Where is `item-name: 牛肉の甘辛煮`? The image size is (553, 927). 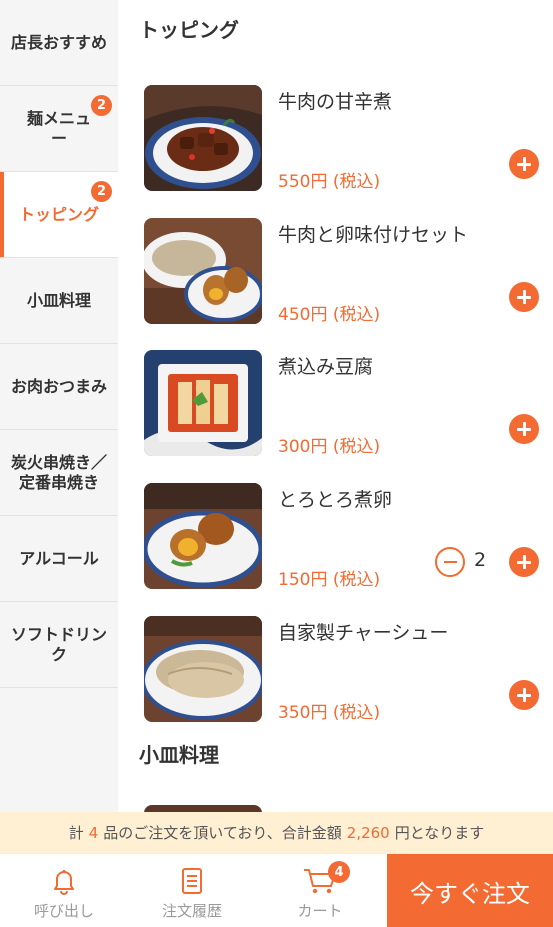
item-name: 牛肉の甘辛煮 is located at coordinates (335, 102).